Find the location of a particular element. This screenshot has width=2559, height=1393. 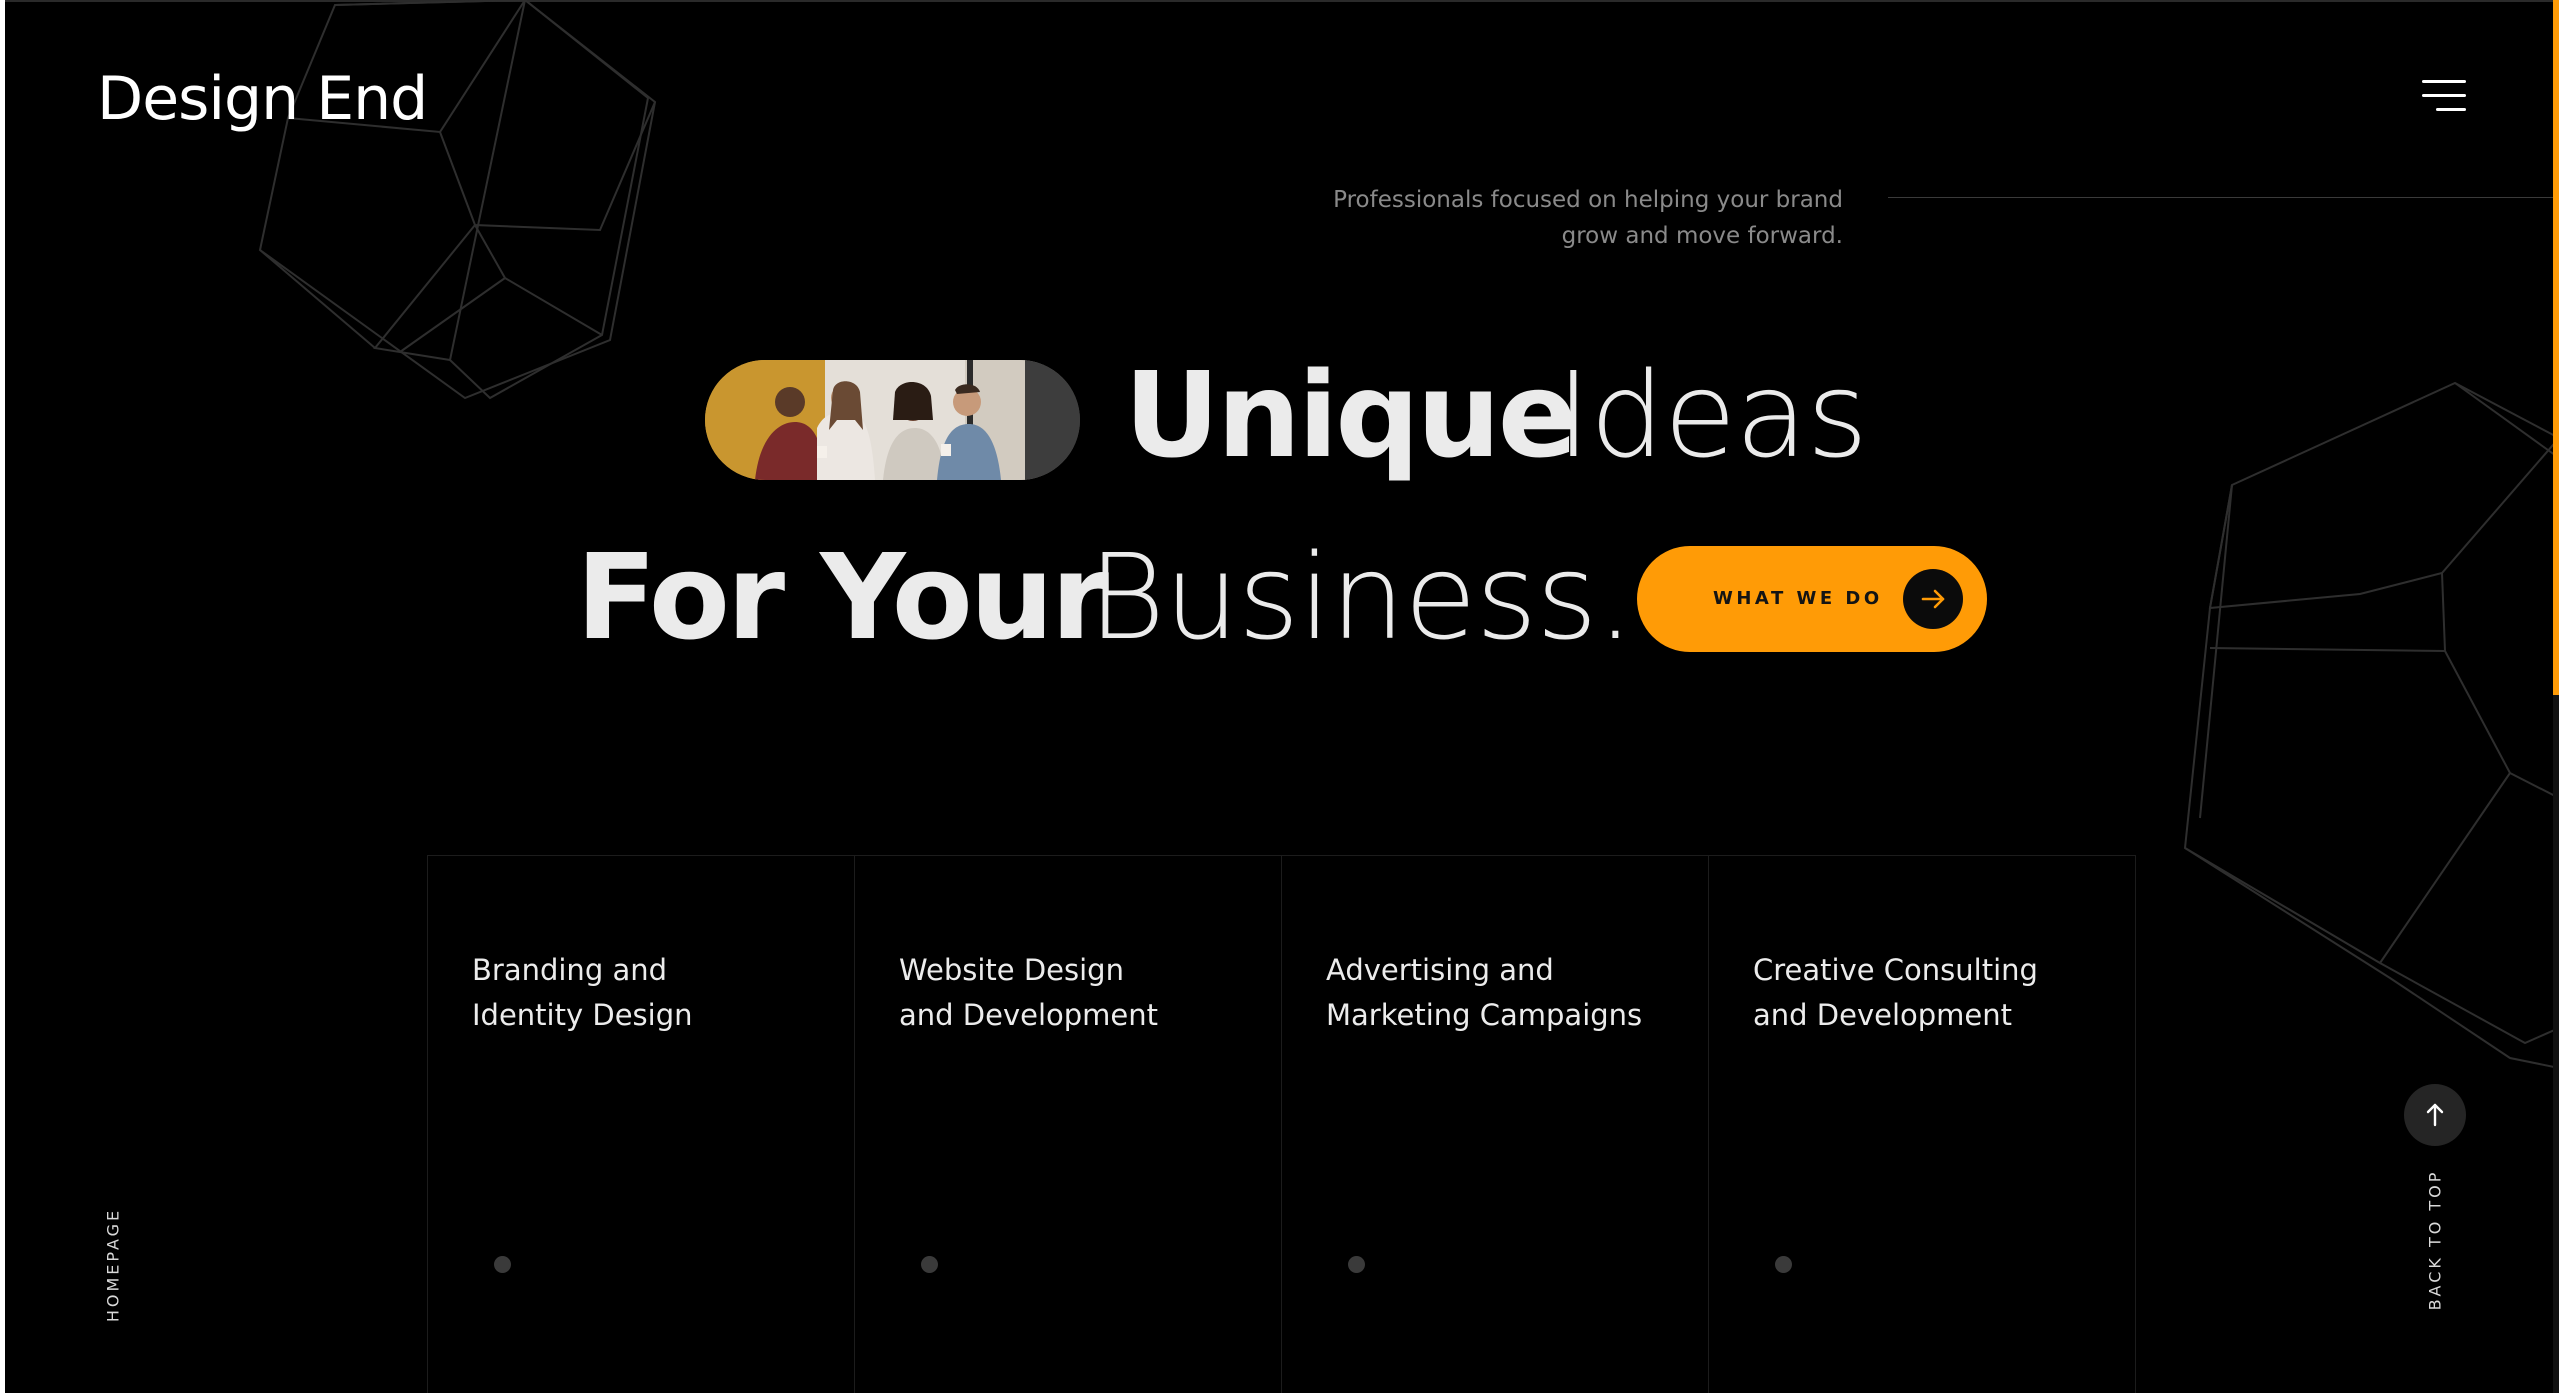

tagline-line-2: grow and move forward. is located at coordinates (1702, 236).